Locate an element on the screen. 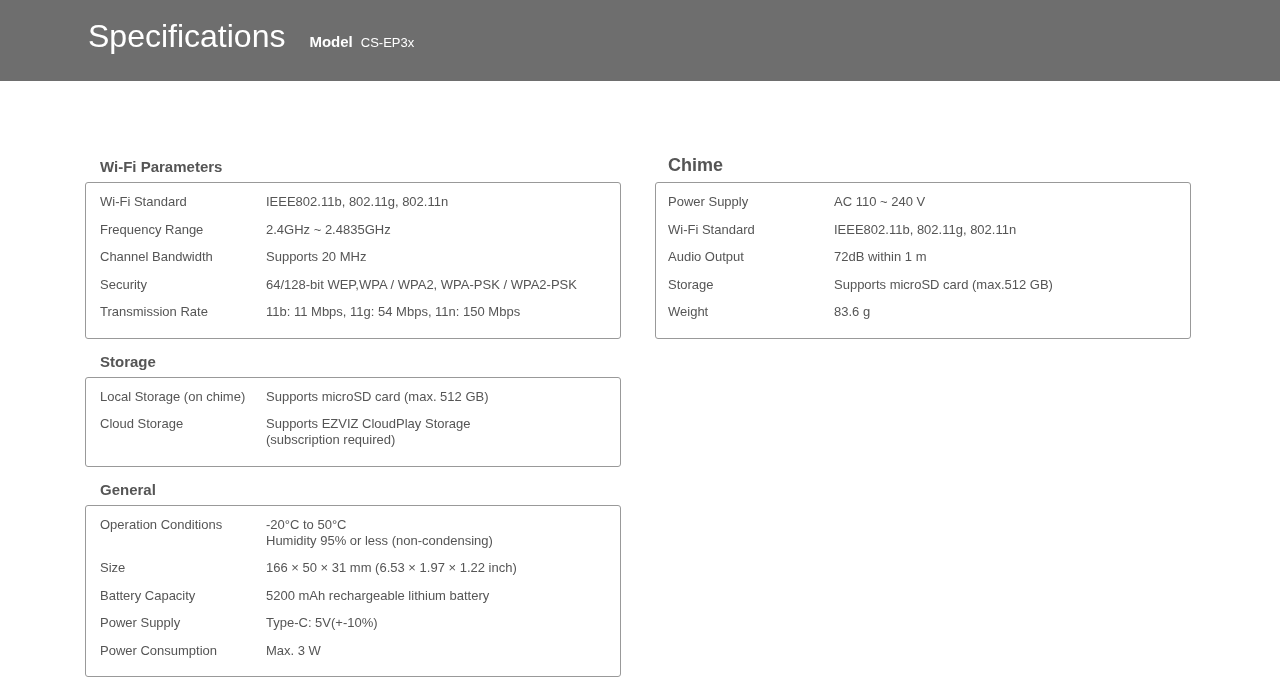  section-title: General is located at coordinates (128, 489).